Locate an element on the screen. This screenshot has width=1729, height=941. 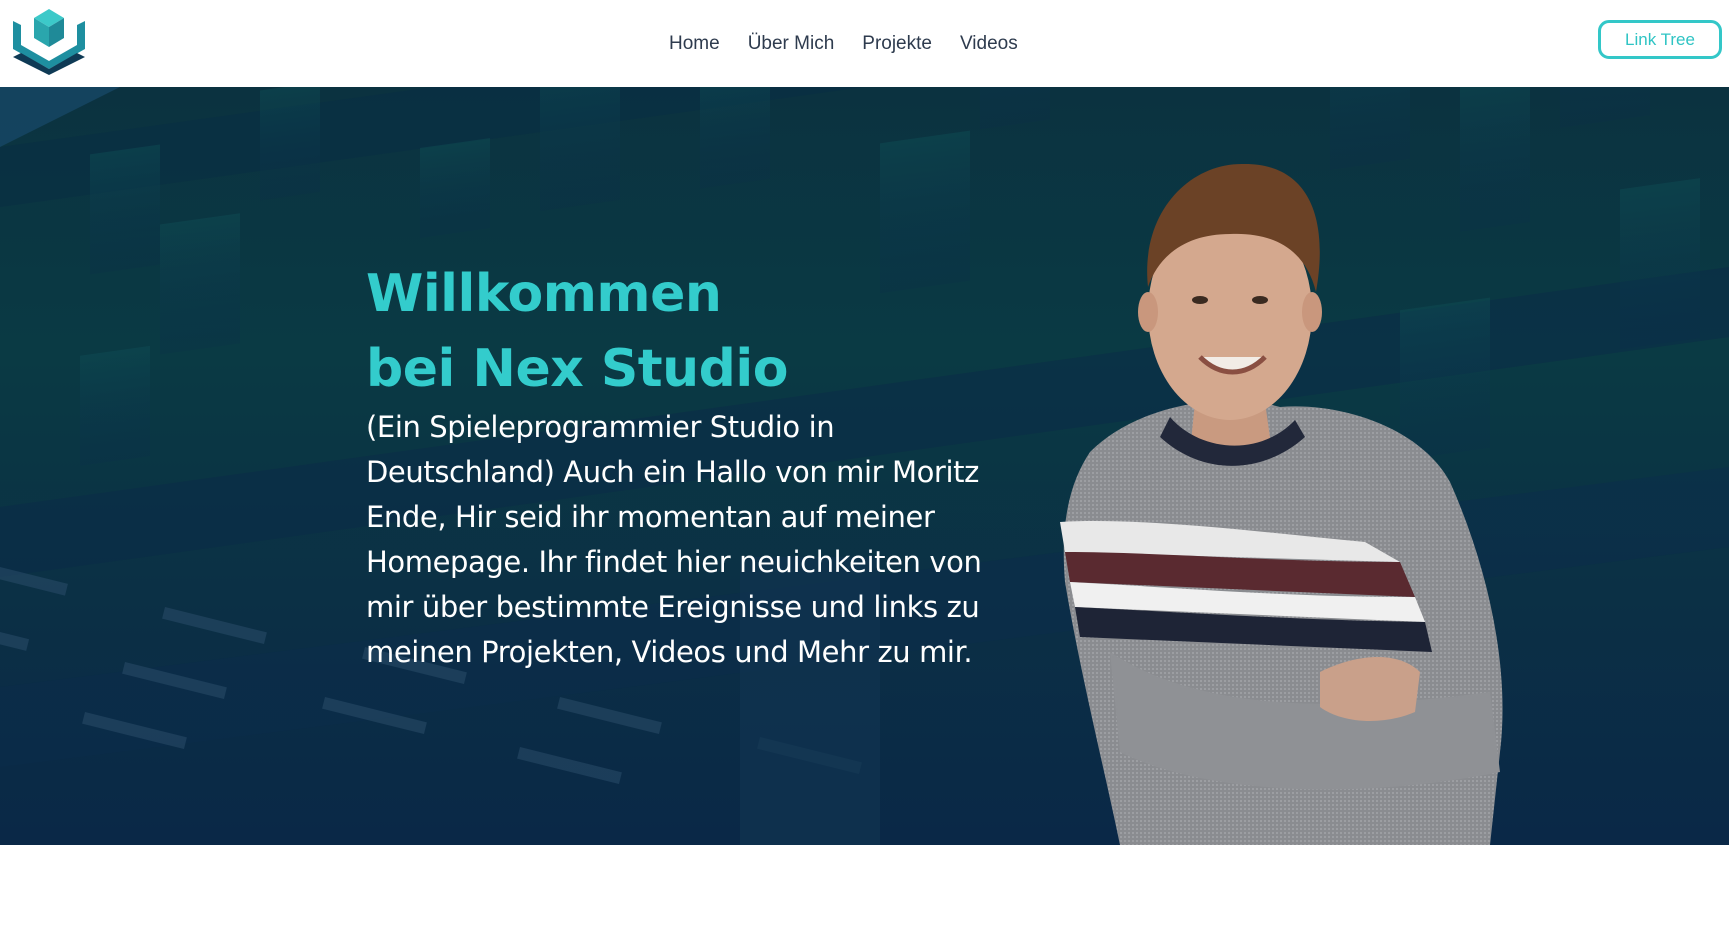
nav-link-ueber-mich: Über Mich is located at coordinates (791, 44).